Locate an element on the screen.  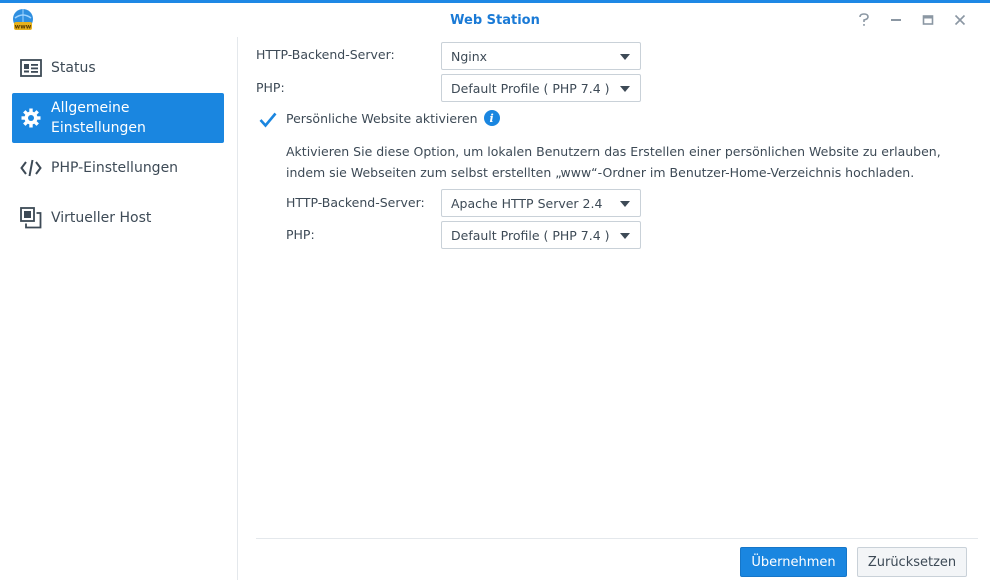
status-card-icon is located at coordinates (31, 68).